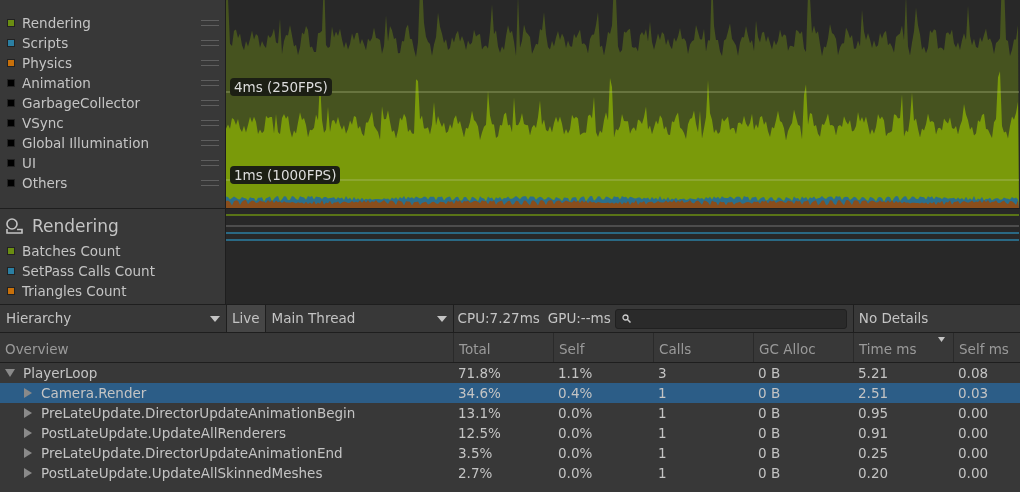 The image size is (1020, 492). What do you see at coordinates (603, 347) in the screenshot?
I see `column-header: Self` at bounding box center [603, 347].